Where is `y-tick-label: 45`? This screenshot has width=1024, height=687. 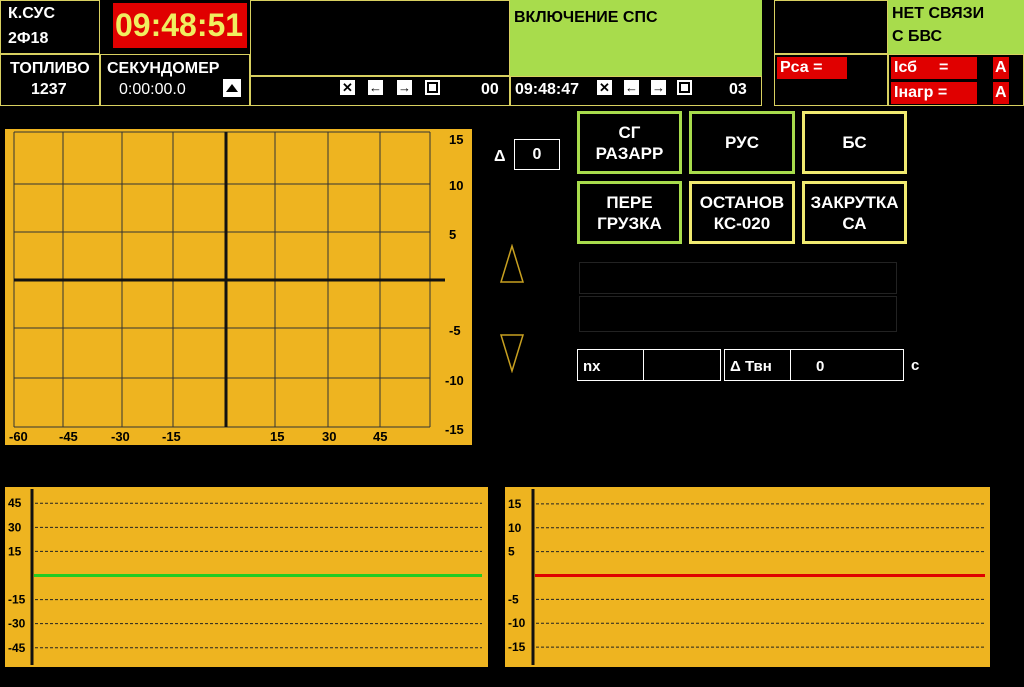 y-tick-label: 45 is located at coordinates (15, 503).